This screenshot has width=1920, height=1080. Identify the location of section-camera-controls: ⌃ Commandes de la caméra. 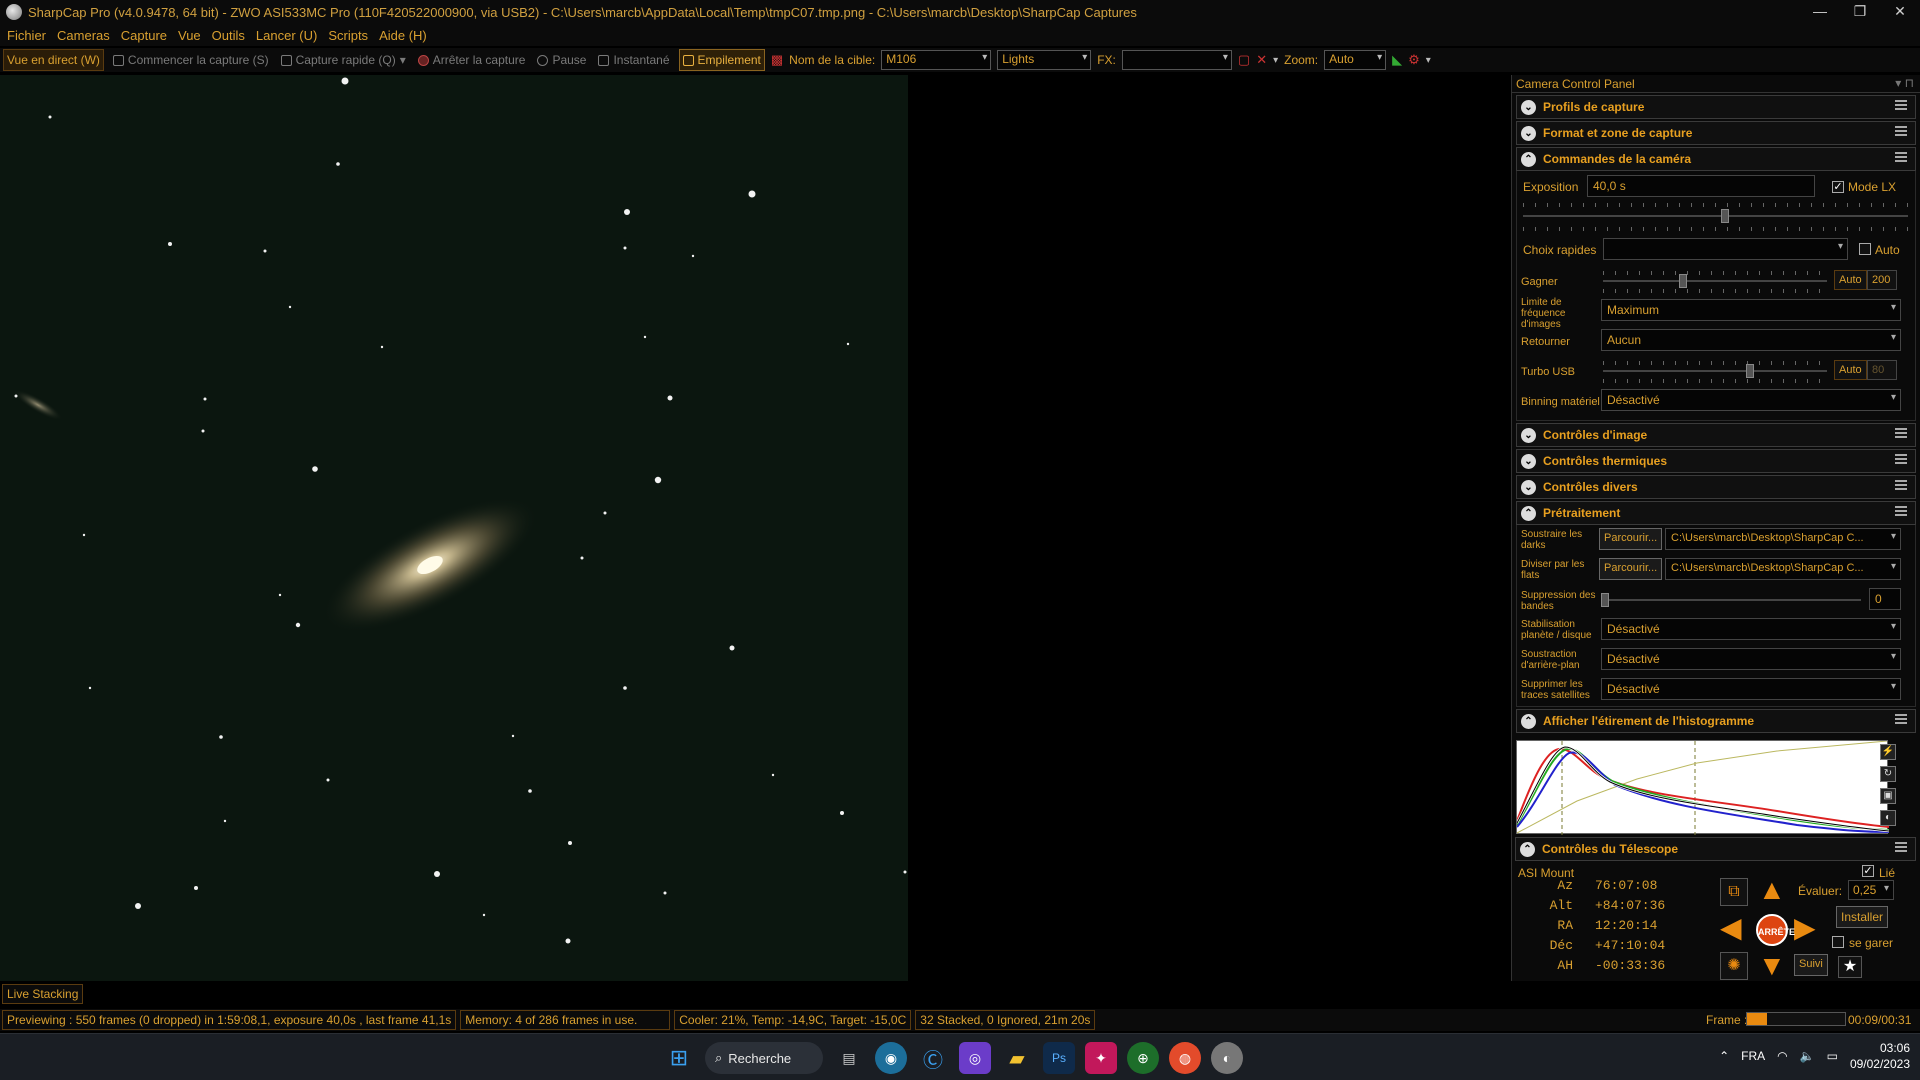
(1716, 159).